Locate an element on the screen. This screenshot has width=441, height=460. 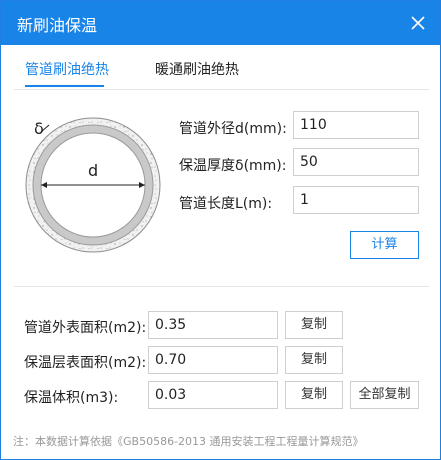
pipe-cross-section-diagram is located at coordinates (93, 185).